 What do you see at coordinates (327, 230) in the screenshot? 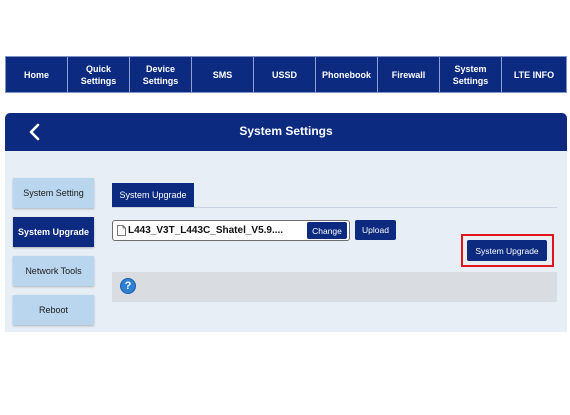
I see `change-button: Change` at bounding box center [327, 230].